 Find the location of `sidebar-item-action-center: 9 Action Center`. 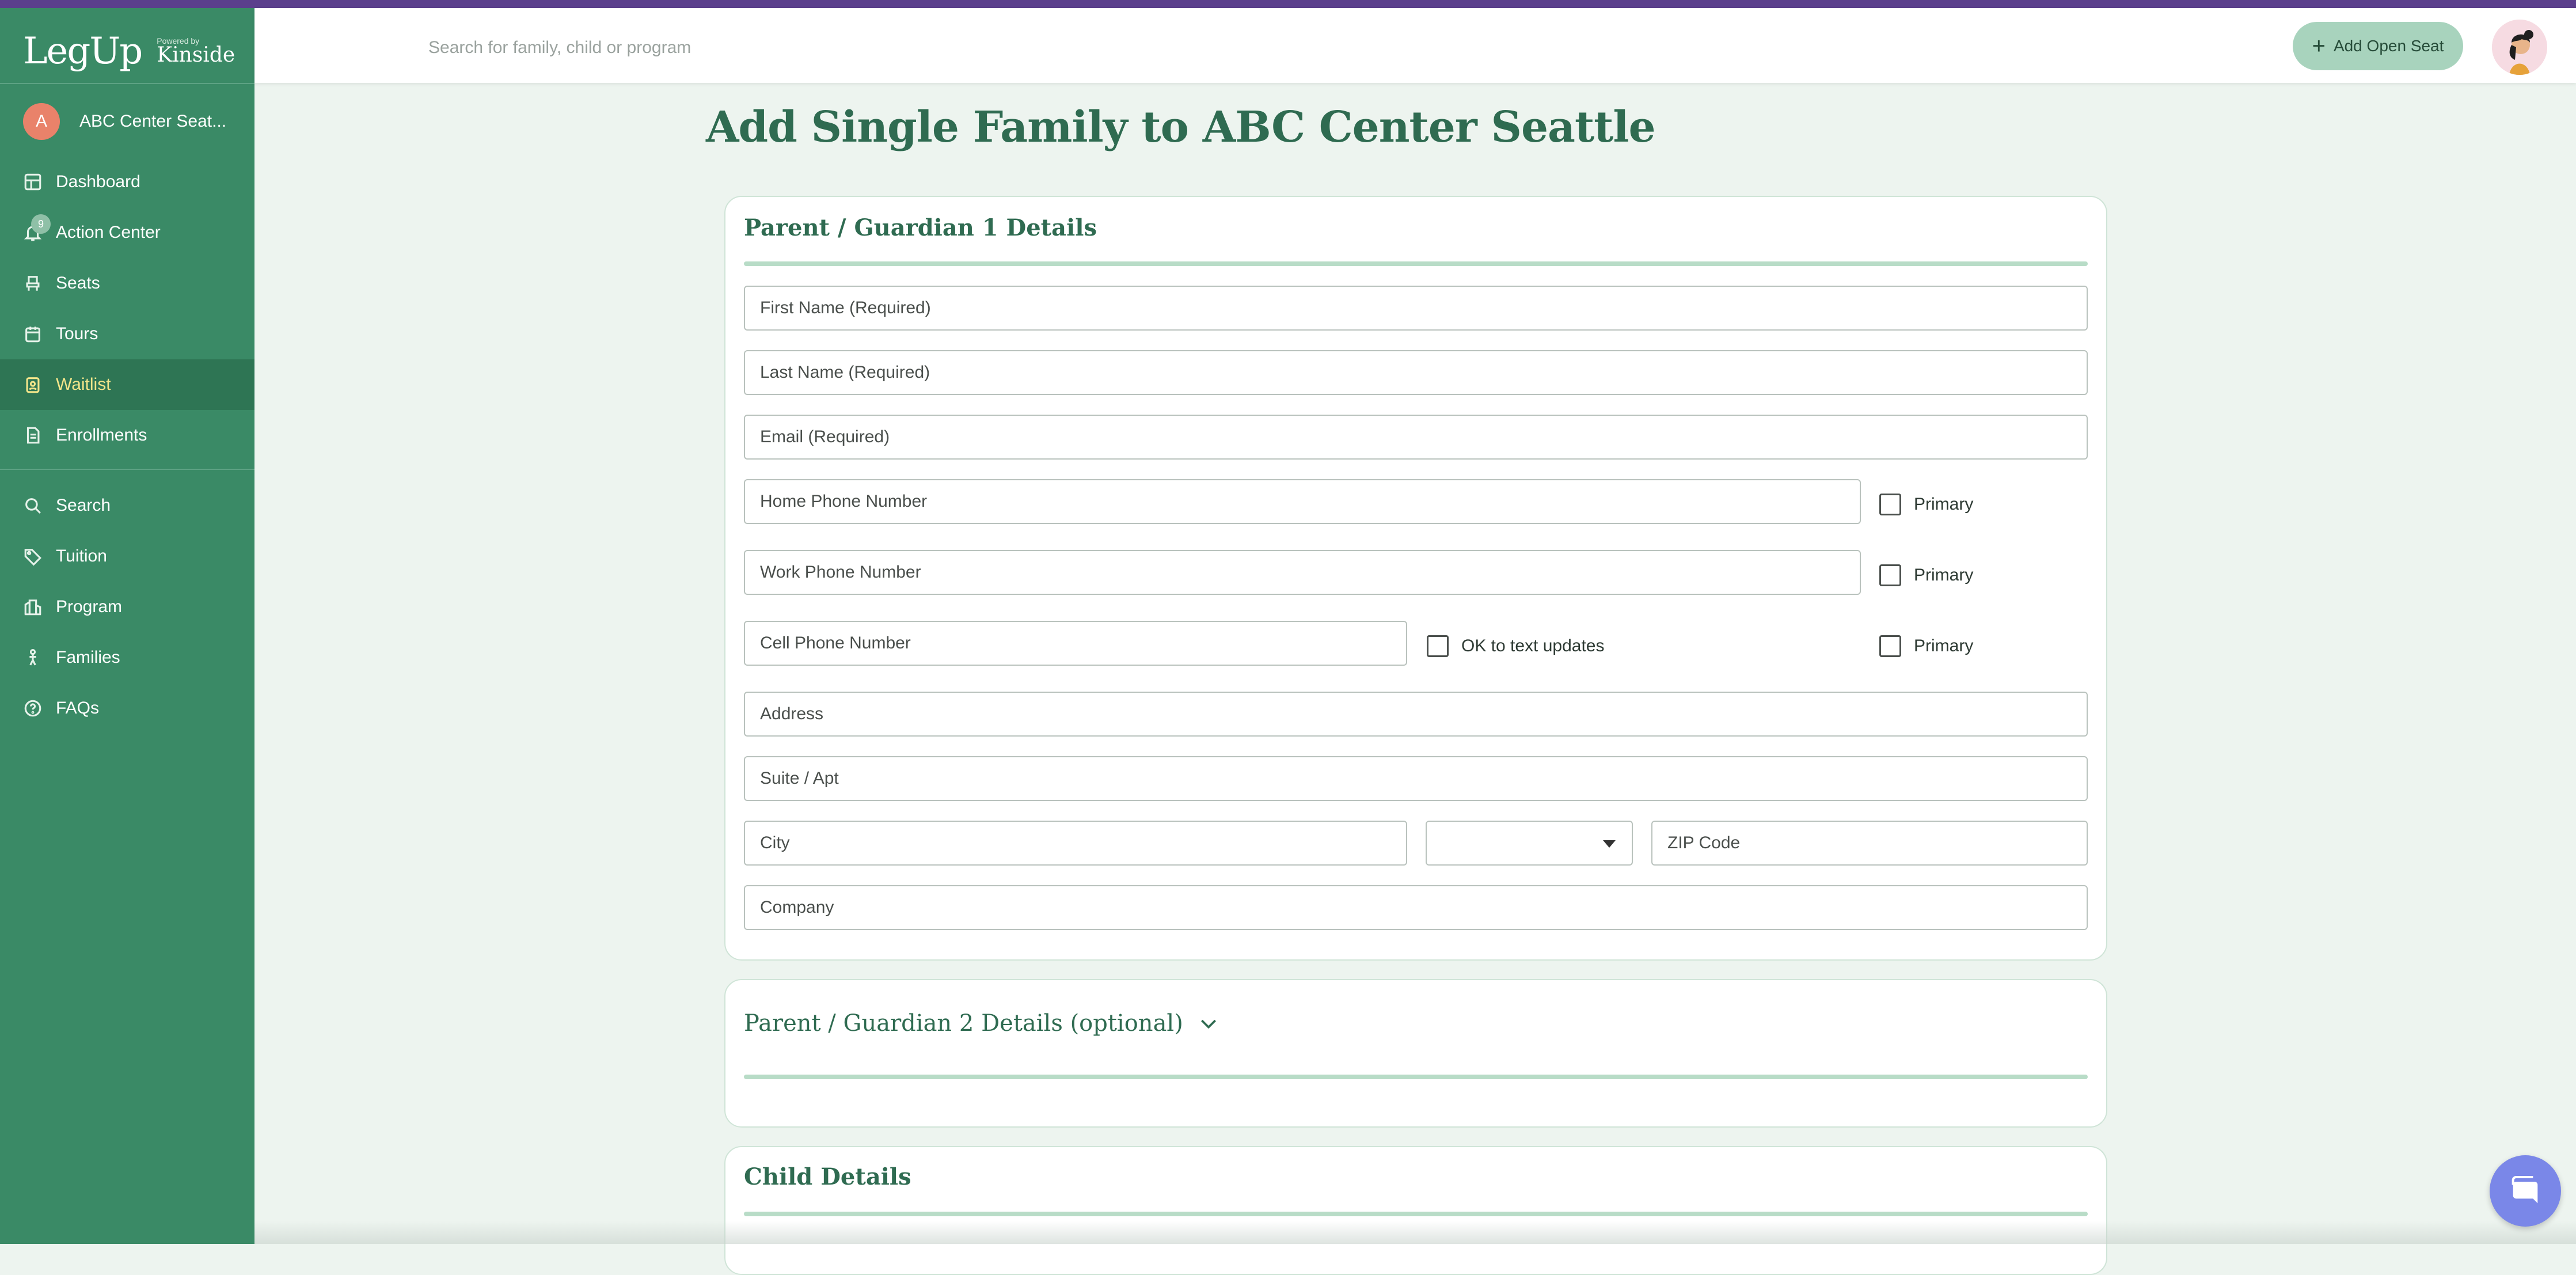

sidebar-item-action-center: 9 Action Center is located at coordinates (127, 232).